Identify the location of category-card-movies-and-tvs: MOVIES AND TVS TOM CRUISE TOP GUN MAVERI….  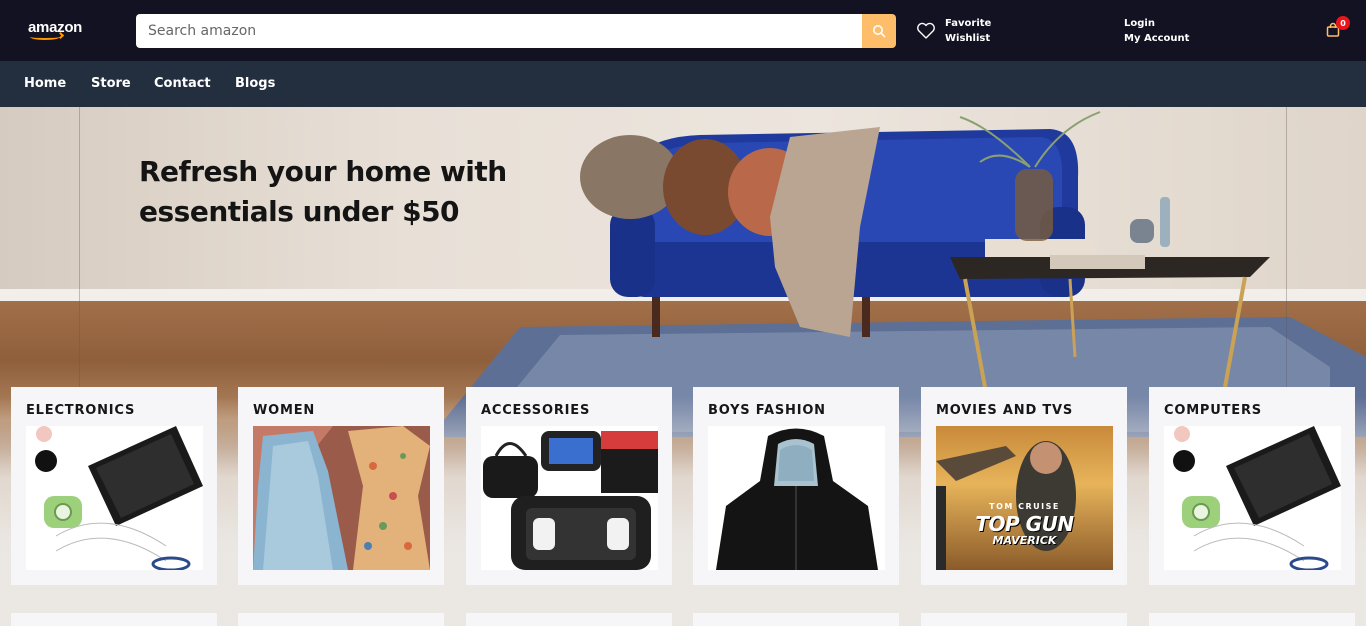
(1024, 486).